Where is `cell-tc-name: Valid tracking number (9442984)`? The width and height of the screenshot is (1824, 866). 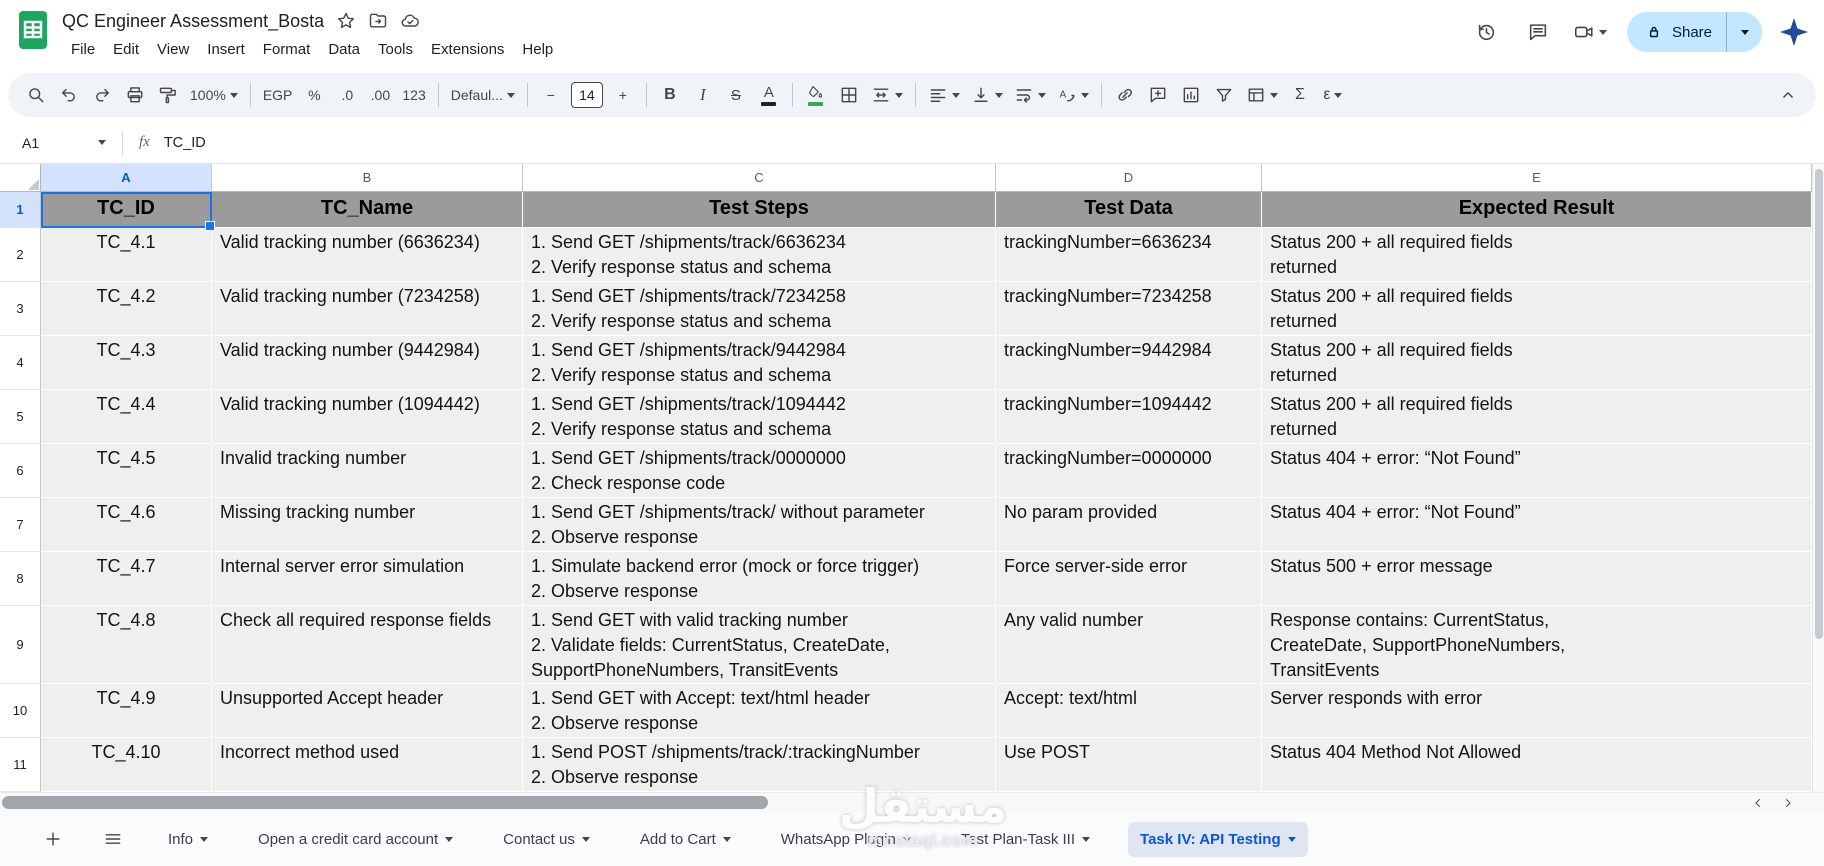 cell-tc-name: Valid tracking number (9442984) is located at coordinates (367, 363).